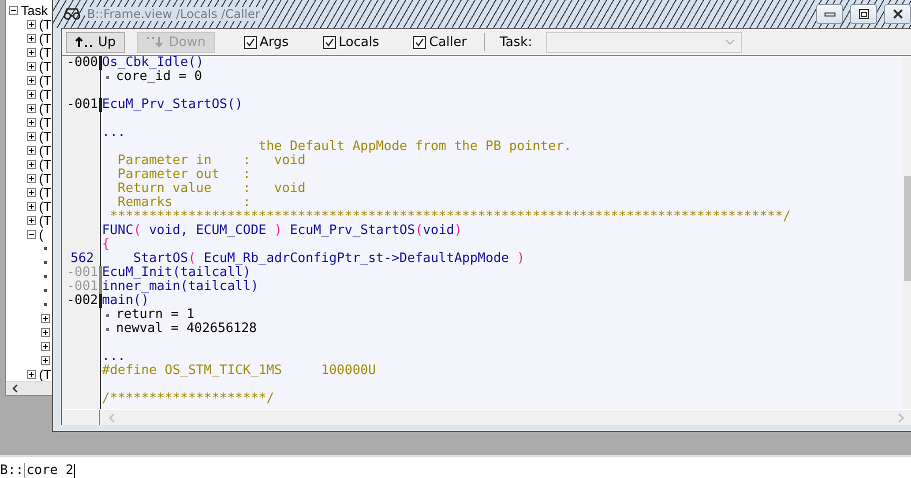  Describe the element at coordinates (468, 470) in the screenshot. I see `command-field: core 2` at that location.